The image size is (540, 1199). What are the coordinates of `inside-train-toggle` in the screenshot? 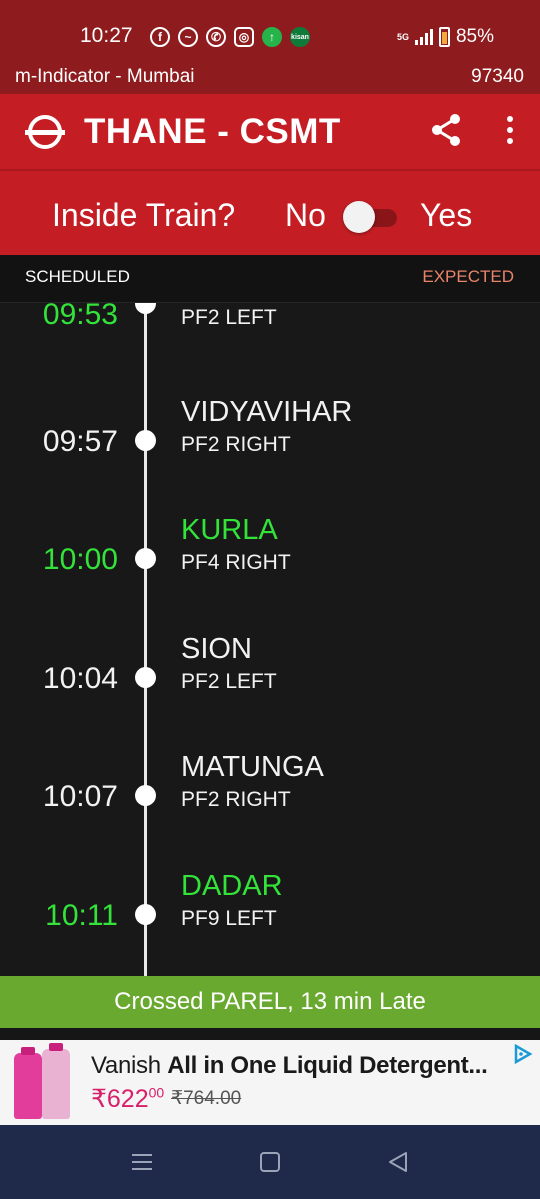 It's located at (370, 217).